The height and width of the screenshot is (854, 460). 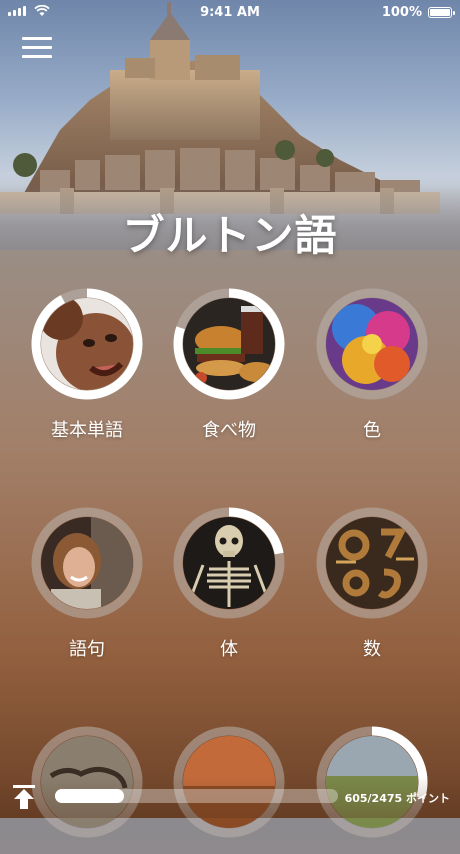 What do you see at coordinates (196, 796) in the screenshot?
I see `overall-progress-bar` at bounding box center [196, 796].